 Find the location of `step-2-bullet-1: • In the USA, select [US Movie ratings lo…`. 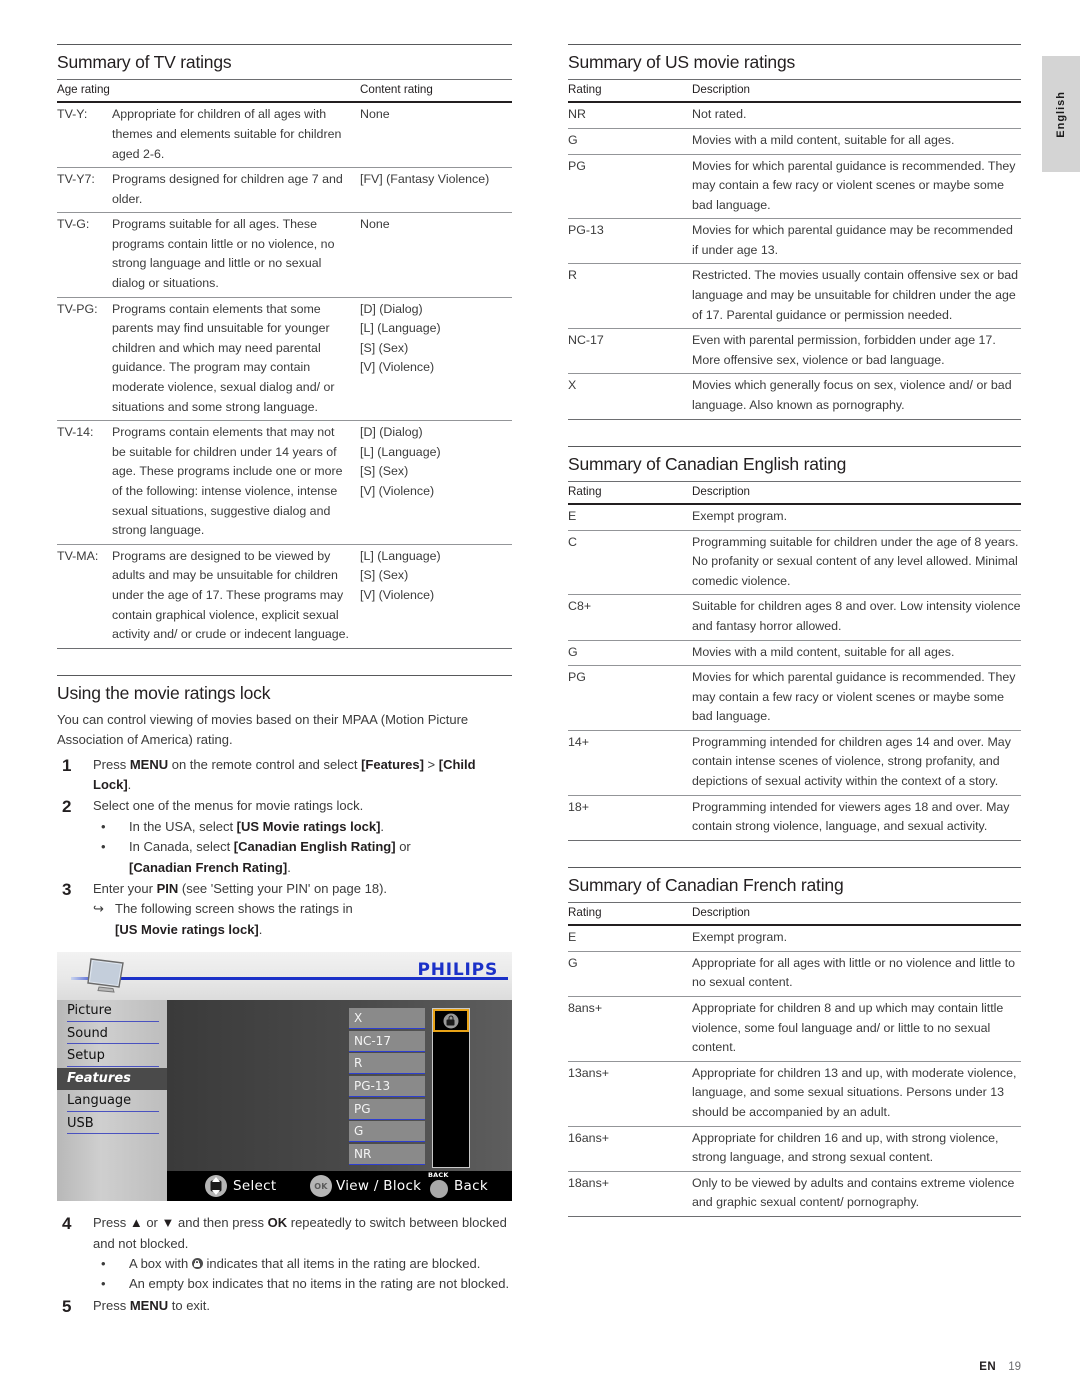

step-2-bullet-1: • In the USA, select [US Movie ratings lo… is located at coordinates (302, 827).